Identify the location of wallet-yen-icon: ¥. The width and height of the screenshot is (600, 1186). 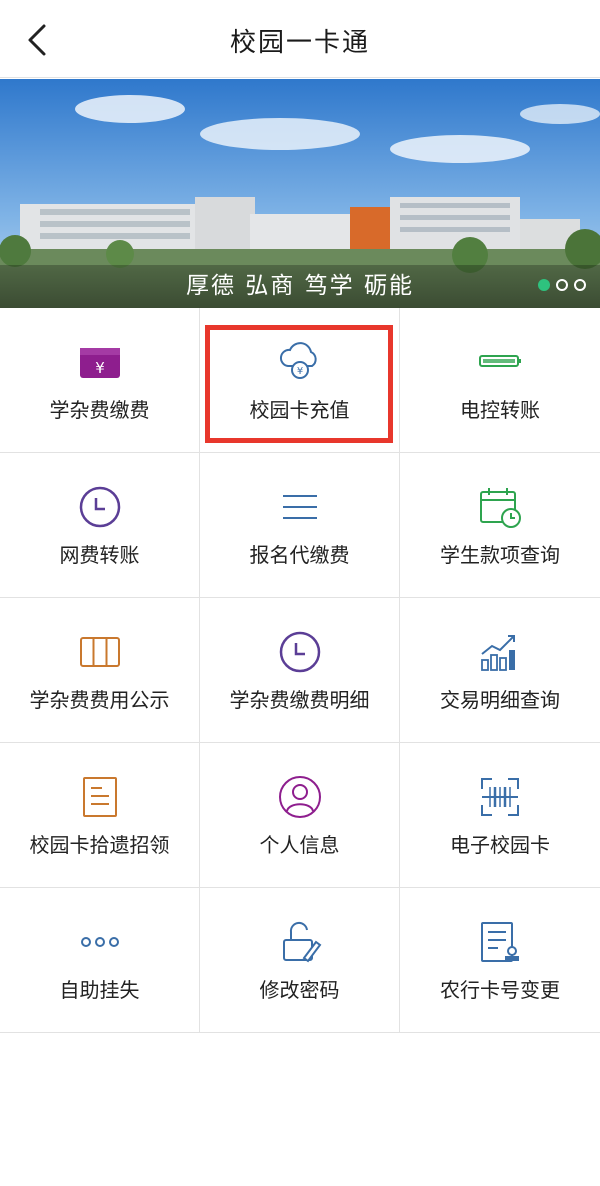
(100, 363).